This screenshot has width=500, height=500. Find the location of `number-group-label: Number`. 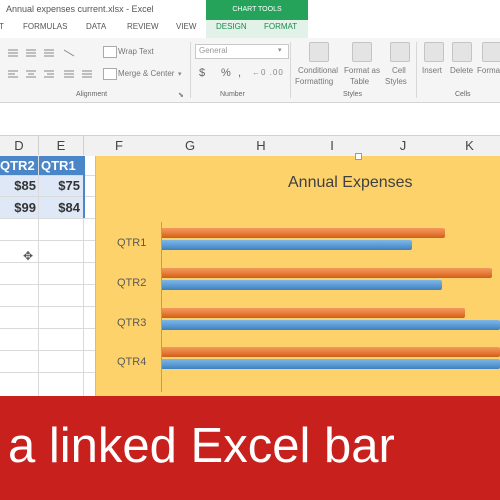

number-group-label: Number is located at coordinates (232, 94).